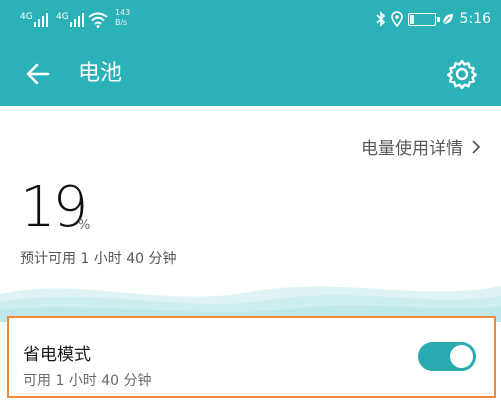 Image resolution: width=501 pixels, height=406 pixels. What do you see at coordinates (38, 74) in the screenshot?
I see `back-arrow-icon` at bounding box center [38, 74].